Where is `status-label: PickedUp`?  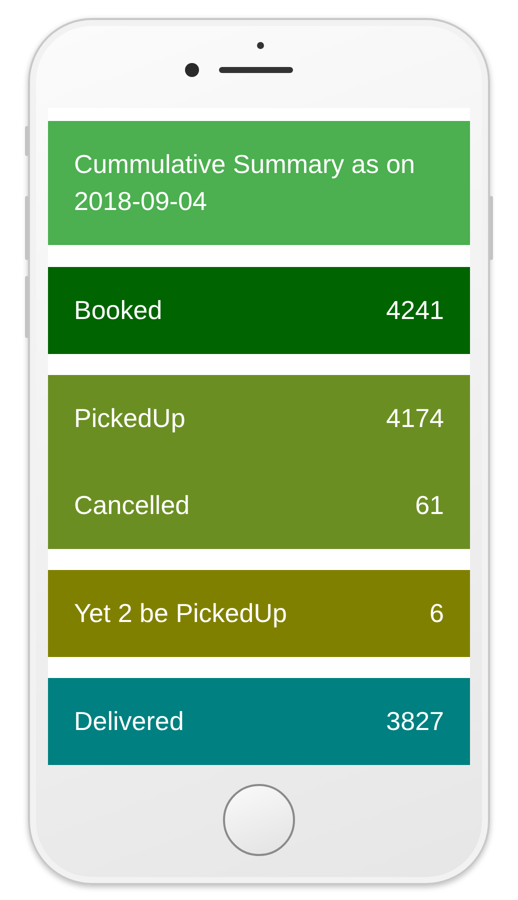
status-label: PickedUp is located at coordinates (130, 418).